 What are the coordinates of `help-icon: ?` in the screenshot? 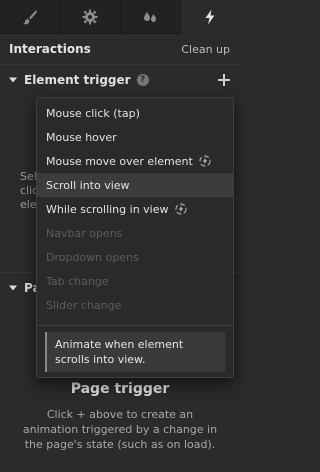 It's located at (142, 80).